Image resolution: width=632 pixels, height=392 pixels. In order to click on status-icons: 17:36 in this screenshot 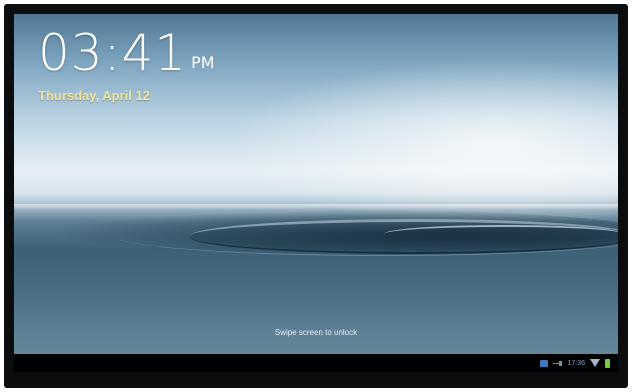, I will do `click(575, 363)`.